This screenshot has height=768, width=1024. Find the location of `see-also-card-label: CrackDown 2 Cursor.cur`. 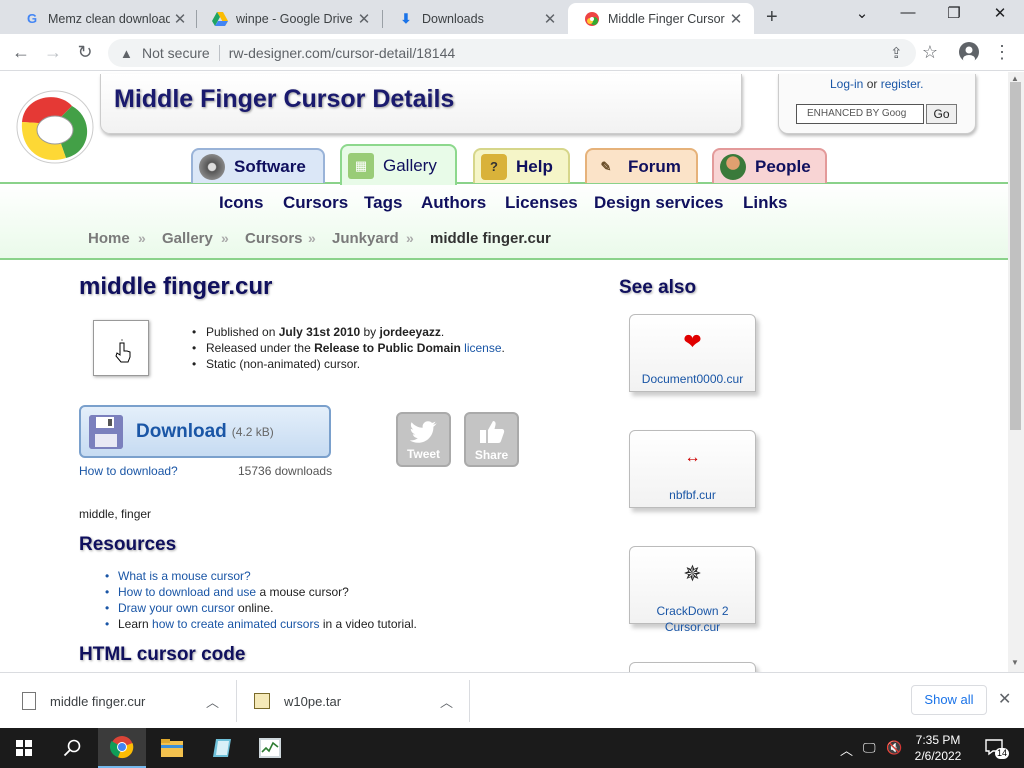

see-also-card-label: CrackDown 2 Cursor.cur is located at coordinates (692, 619).